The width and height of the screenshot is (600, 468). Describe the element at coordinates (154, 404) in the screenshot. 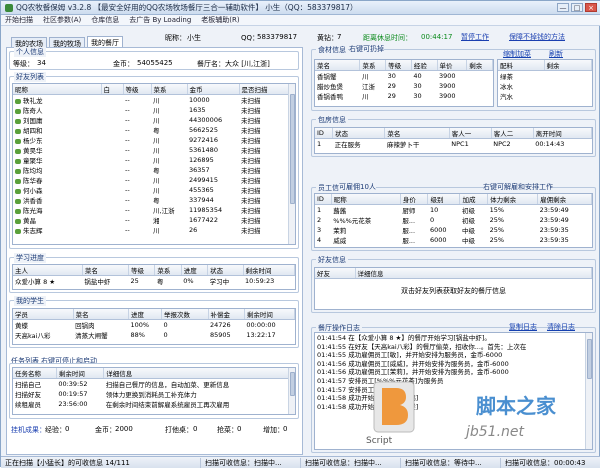

I see `task-row: 续租雇员 23:56:00 在剩余时间结束前解雇系统雇员工再次雇用` at that location.